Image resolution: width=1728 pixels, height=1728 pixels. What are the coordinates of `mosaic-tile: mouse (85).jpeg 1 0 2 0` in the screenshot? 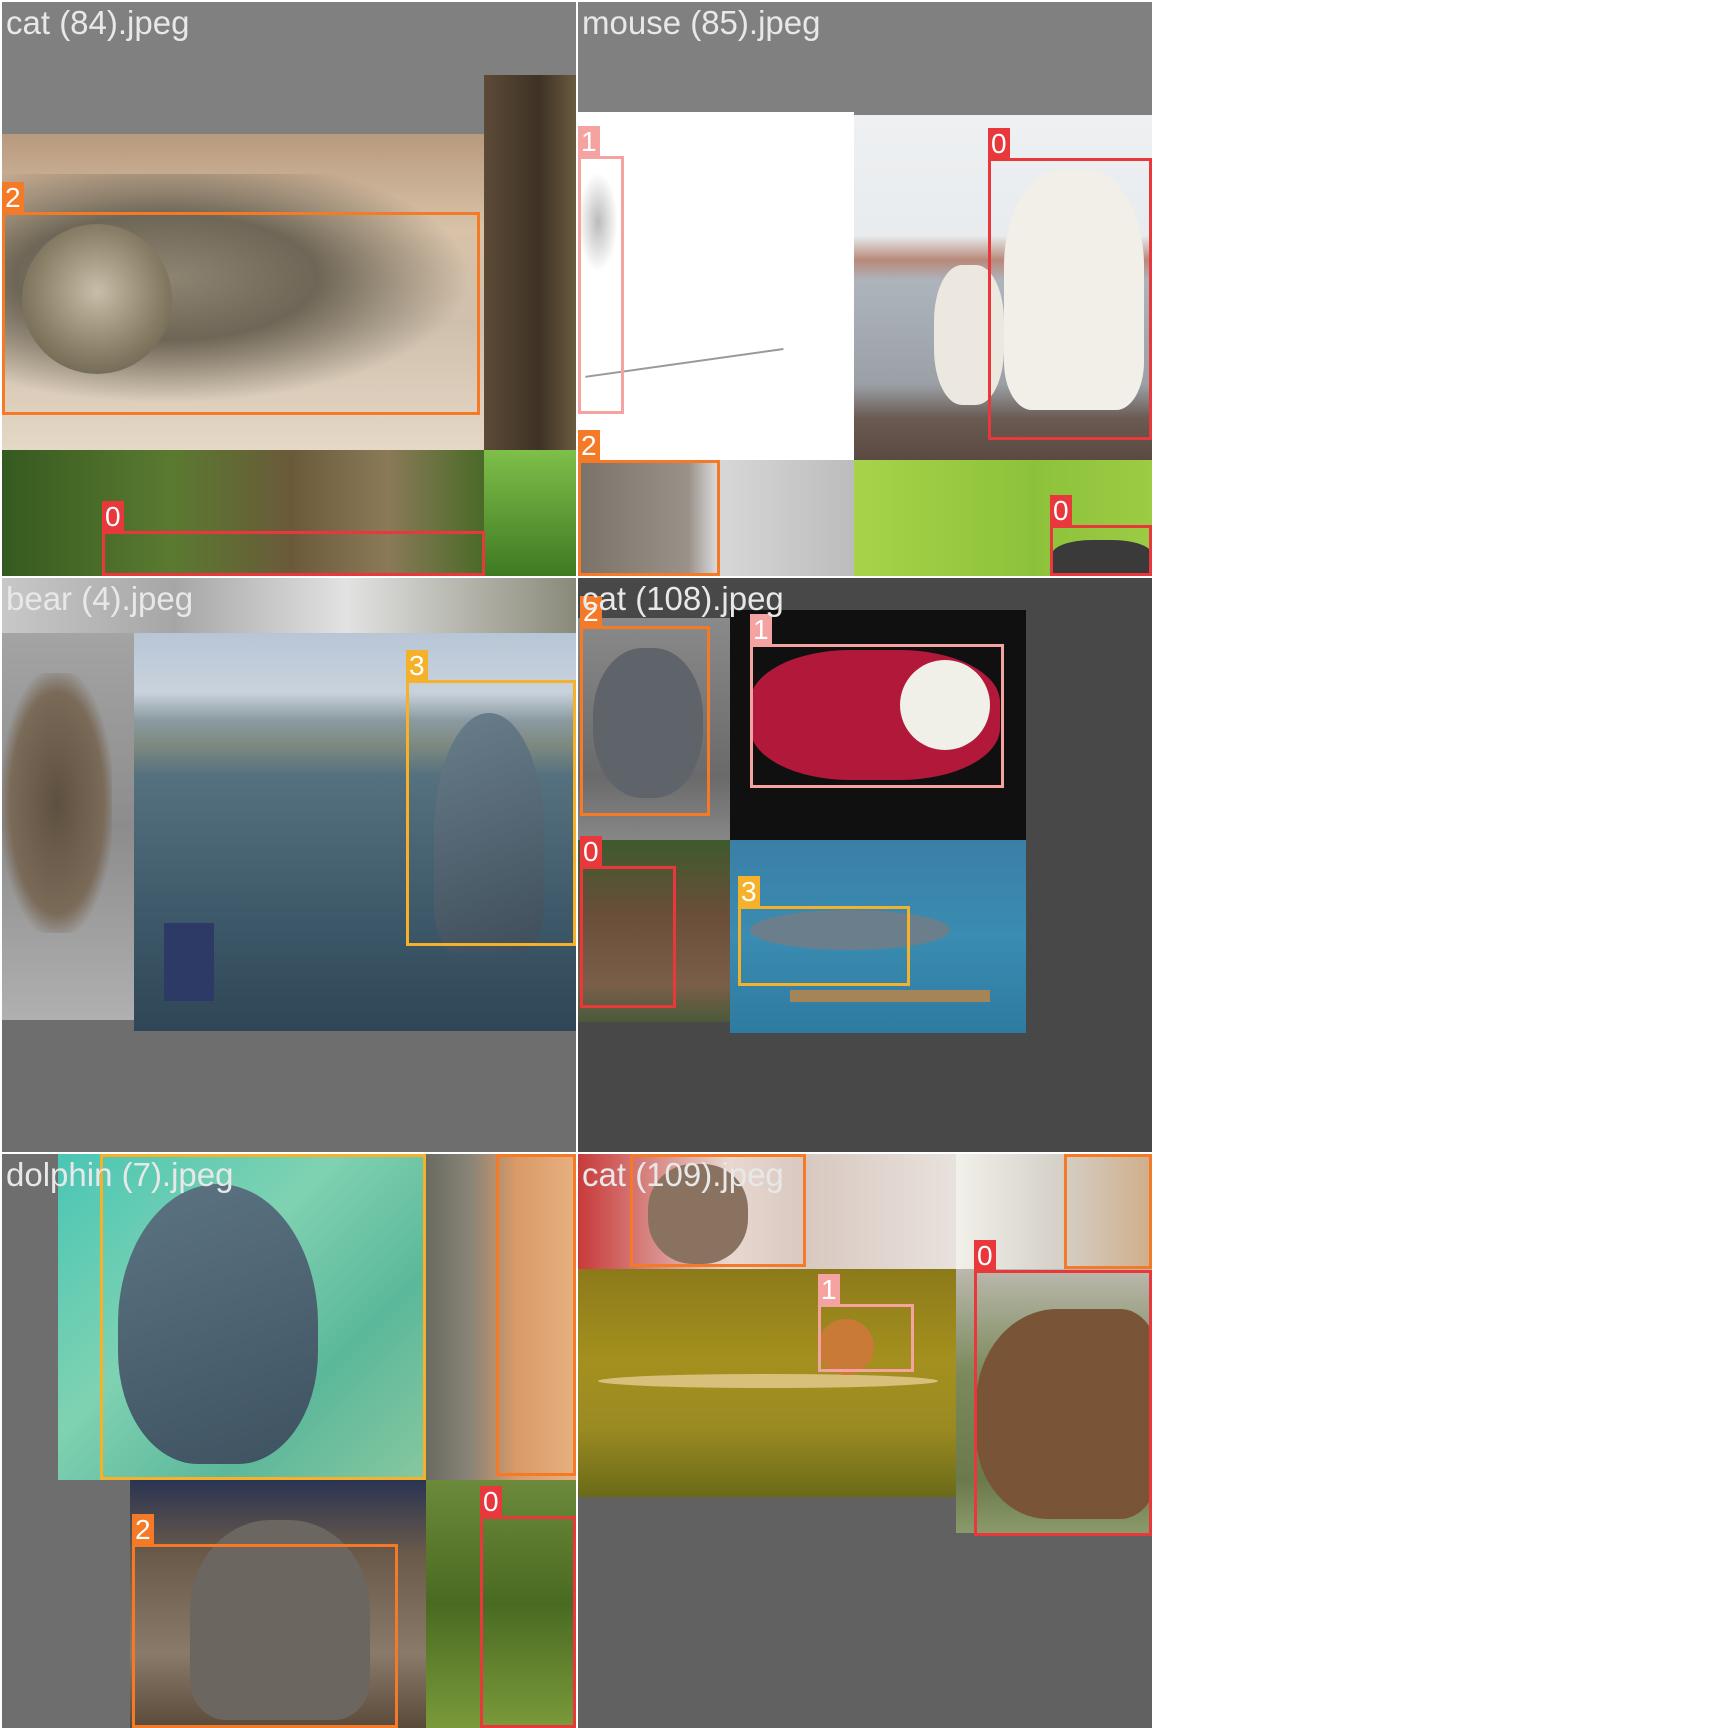 It's located at (865, 289).